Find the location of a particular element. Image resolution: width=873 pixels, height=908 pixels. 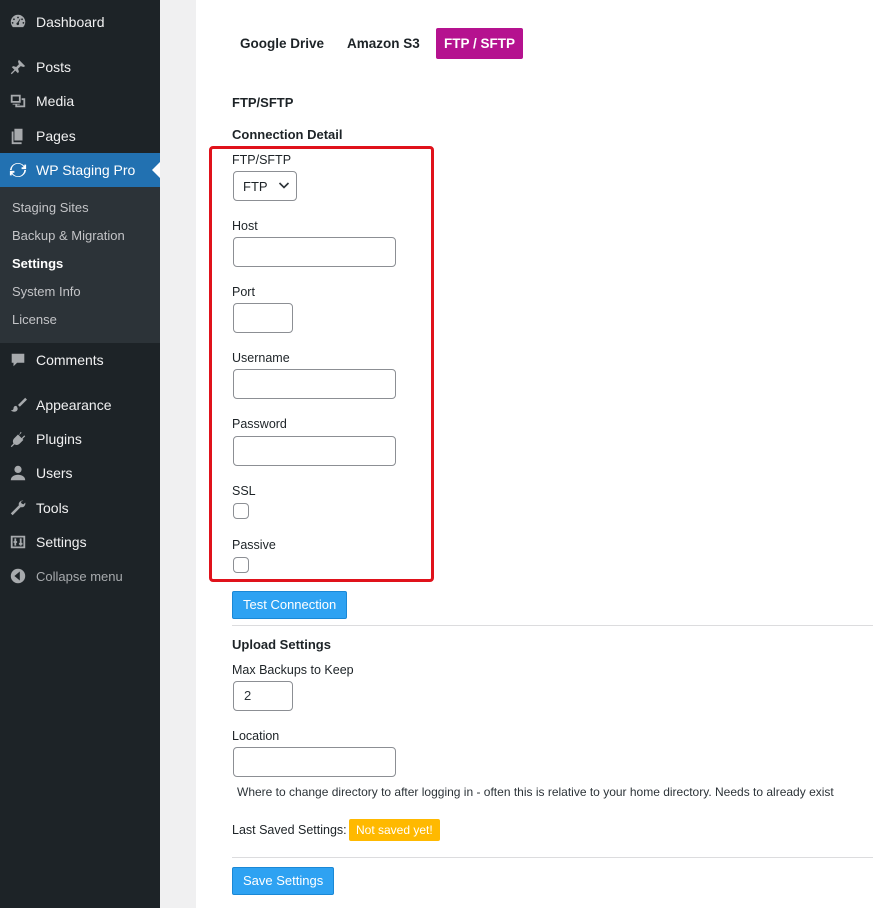

pages-icon is located at coordinates (18, 136).